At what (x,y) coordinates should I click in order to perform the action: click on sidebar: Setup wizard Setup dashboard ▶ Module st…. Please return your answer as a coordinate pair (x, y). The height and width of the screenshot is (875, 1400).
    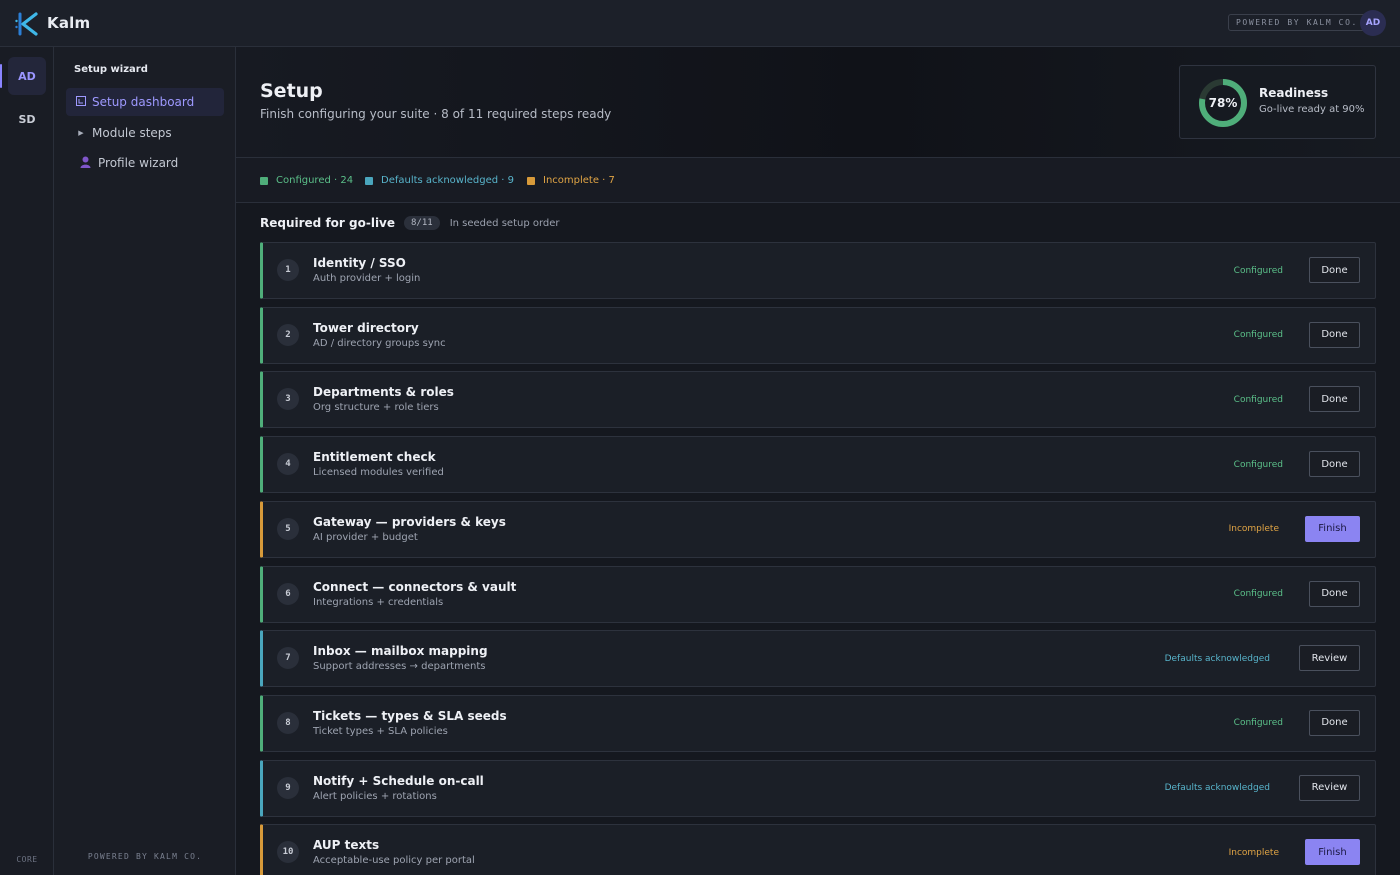
    Looking at the image, I should click on (145, 461).